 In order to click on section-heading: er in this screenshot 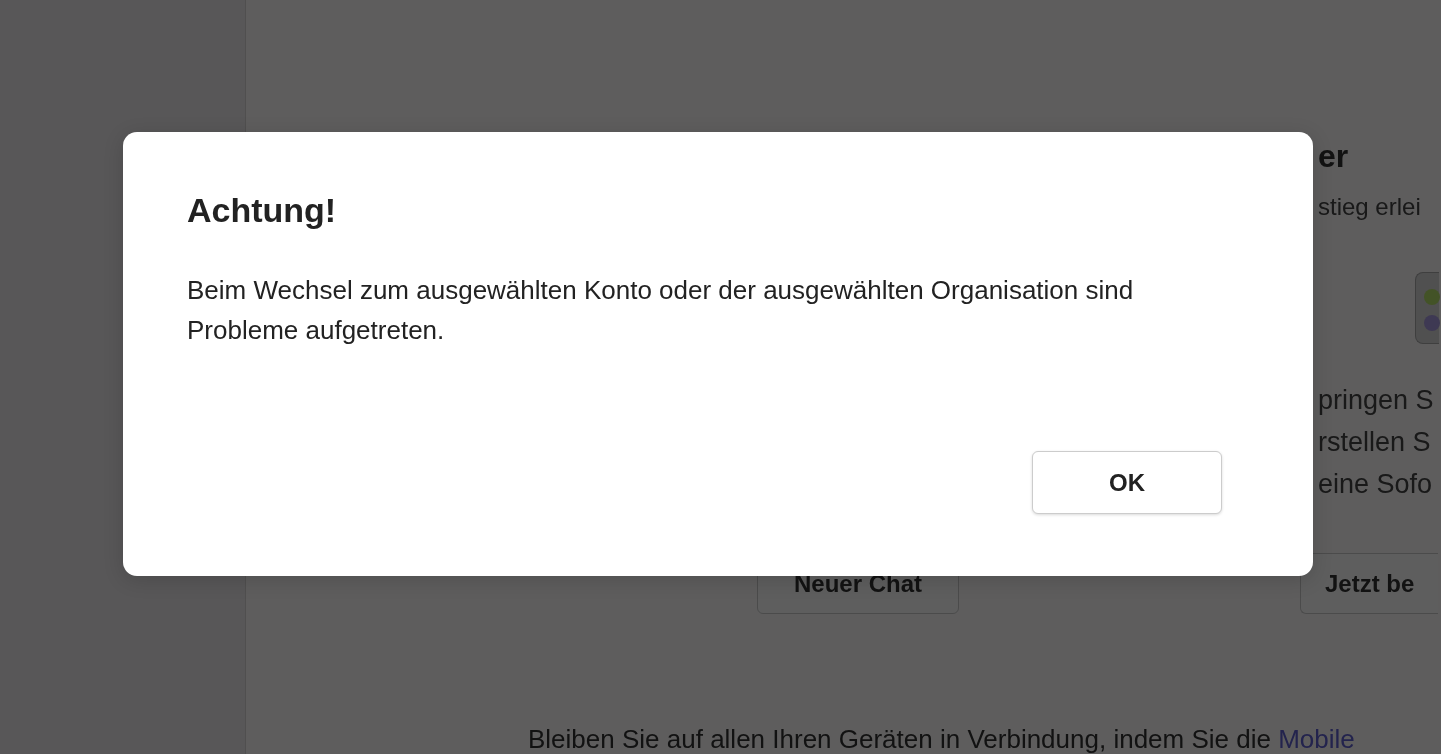, I will do `click(1334, 156)`.